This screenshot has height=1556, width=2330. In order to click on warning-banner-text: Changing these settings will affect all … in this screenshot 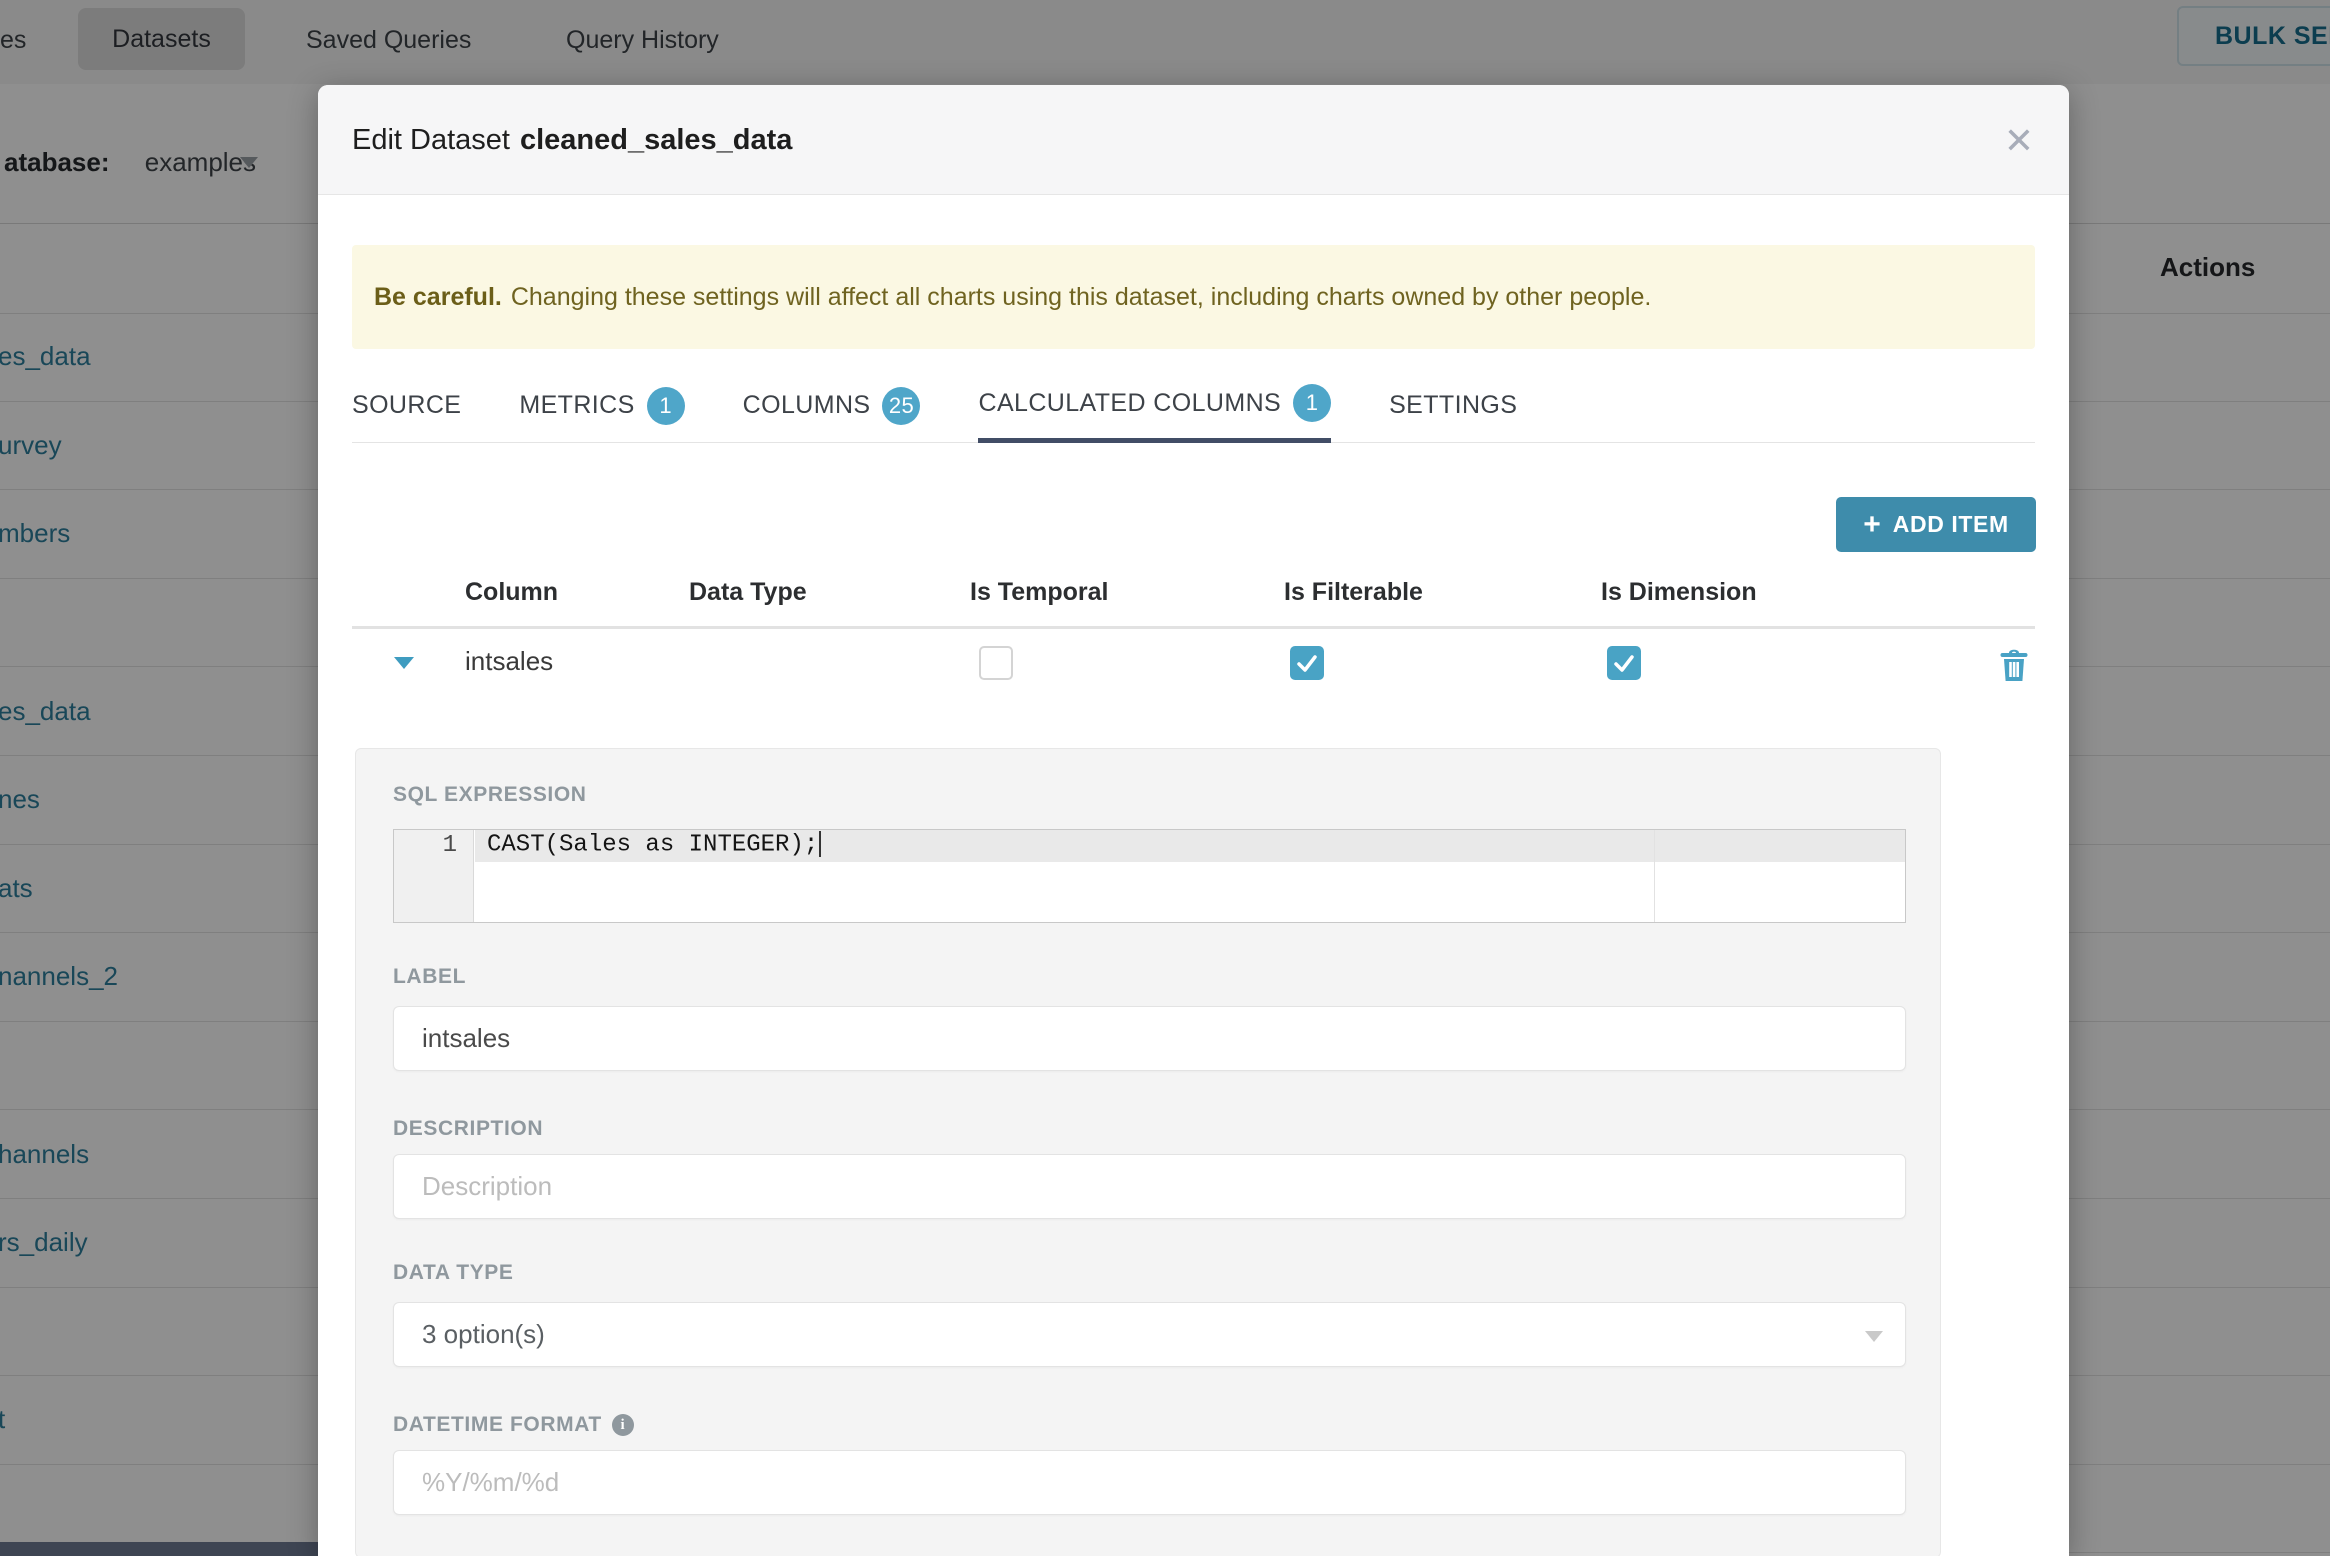, I will do `click(1081, 296)`.